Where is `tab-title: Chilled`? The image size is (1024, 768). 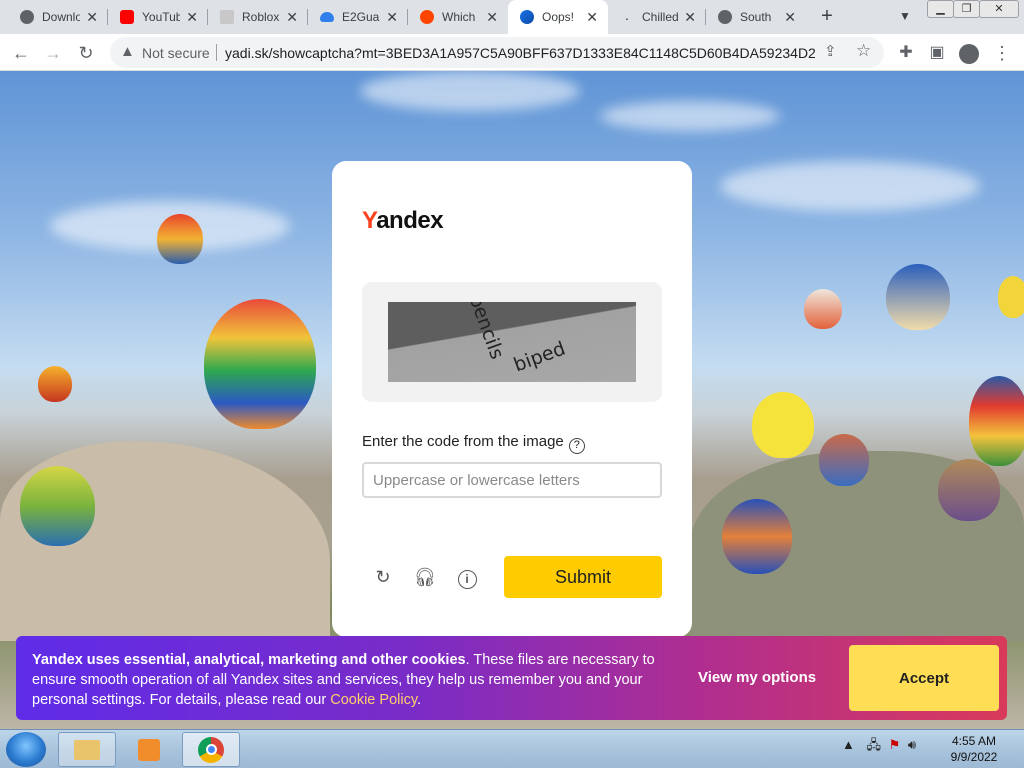
tab-title: Chilled is located at coordinates (660, 17).